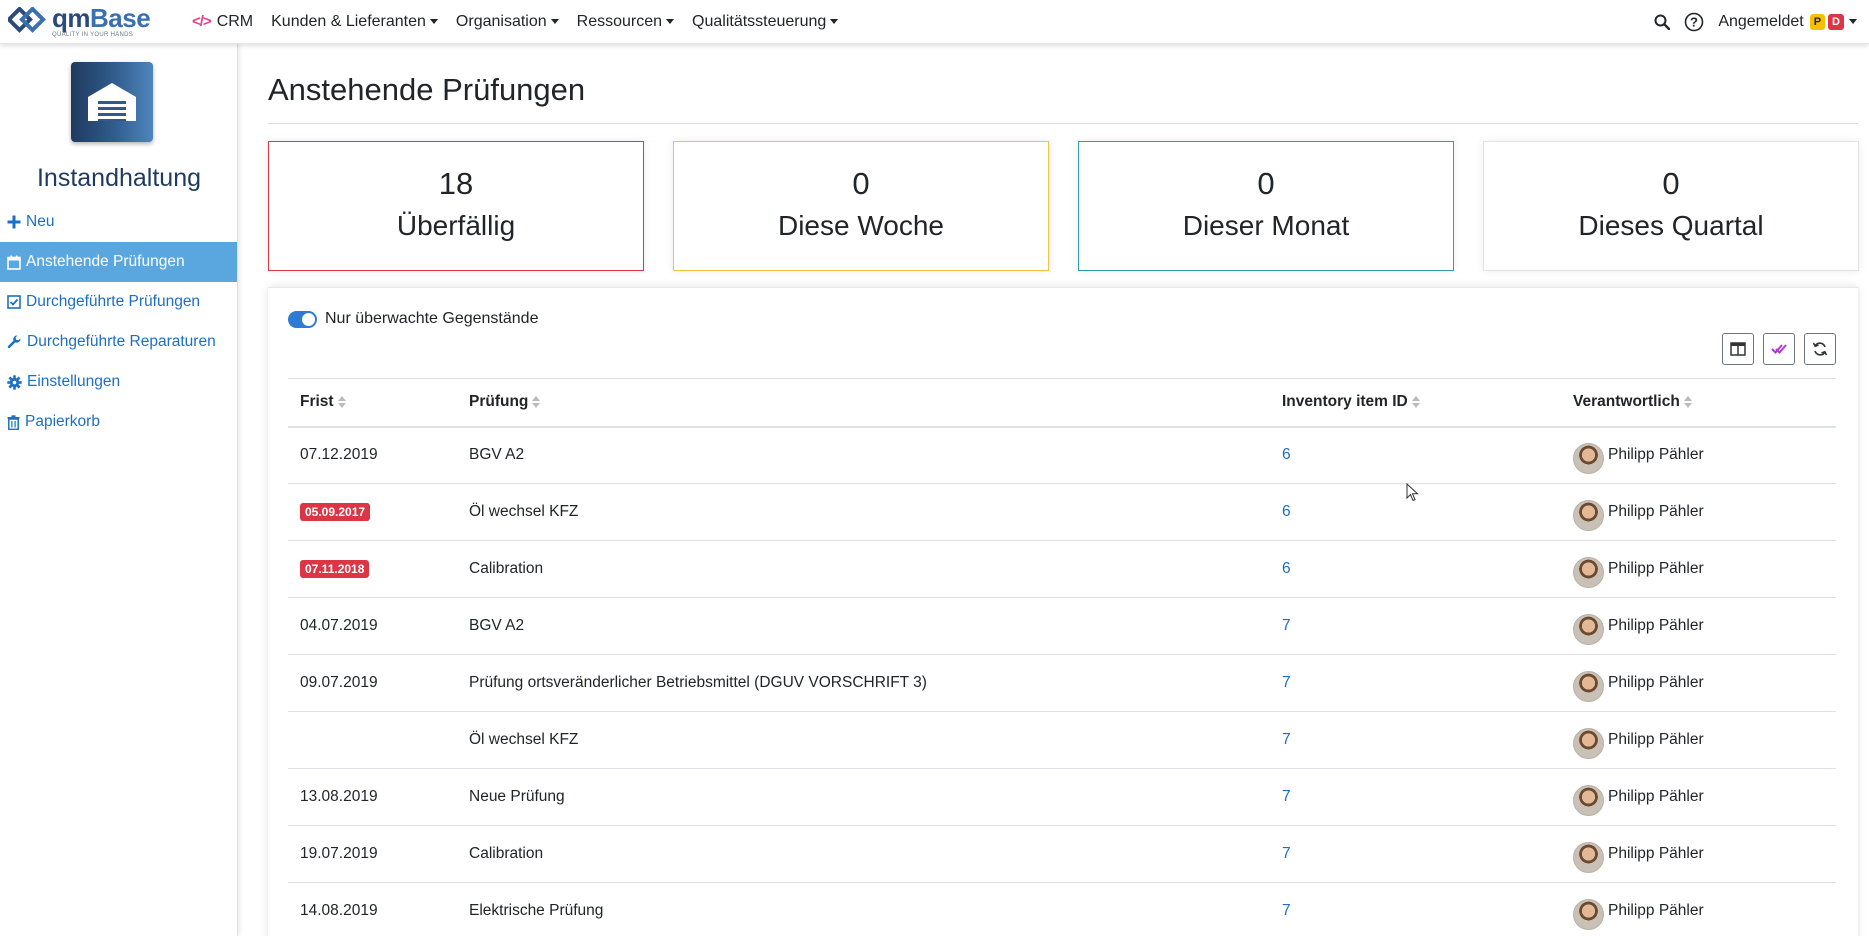  What do you see at coordinates (120, 18) in the screenshot?
I see `logo-name-b: Base` at bounding box center [120, 18].